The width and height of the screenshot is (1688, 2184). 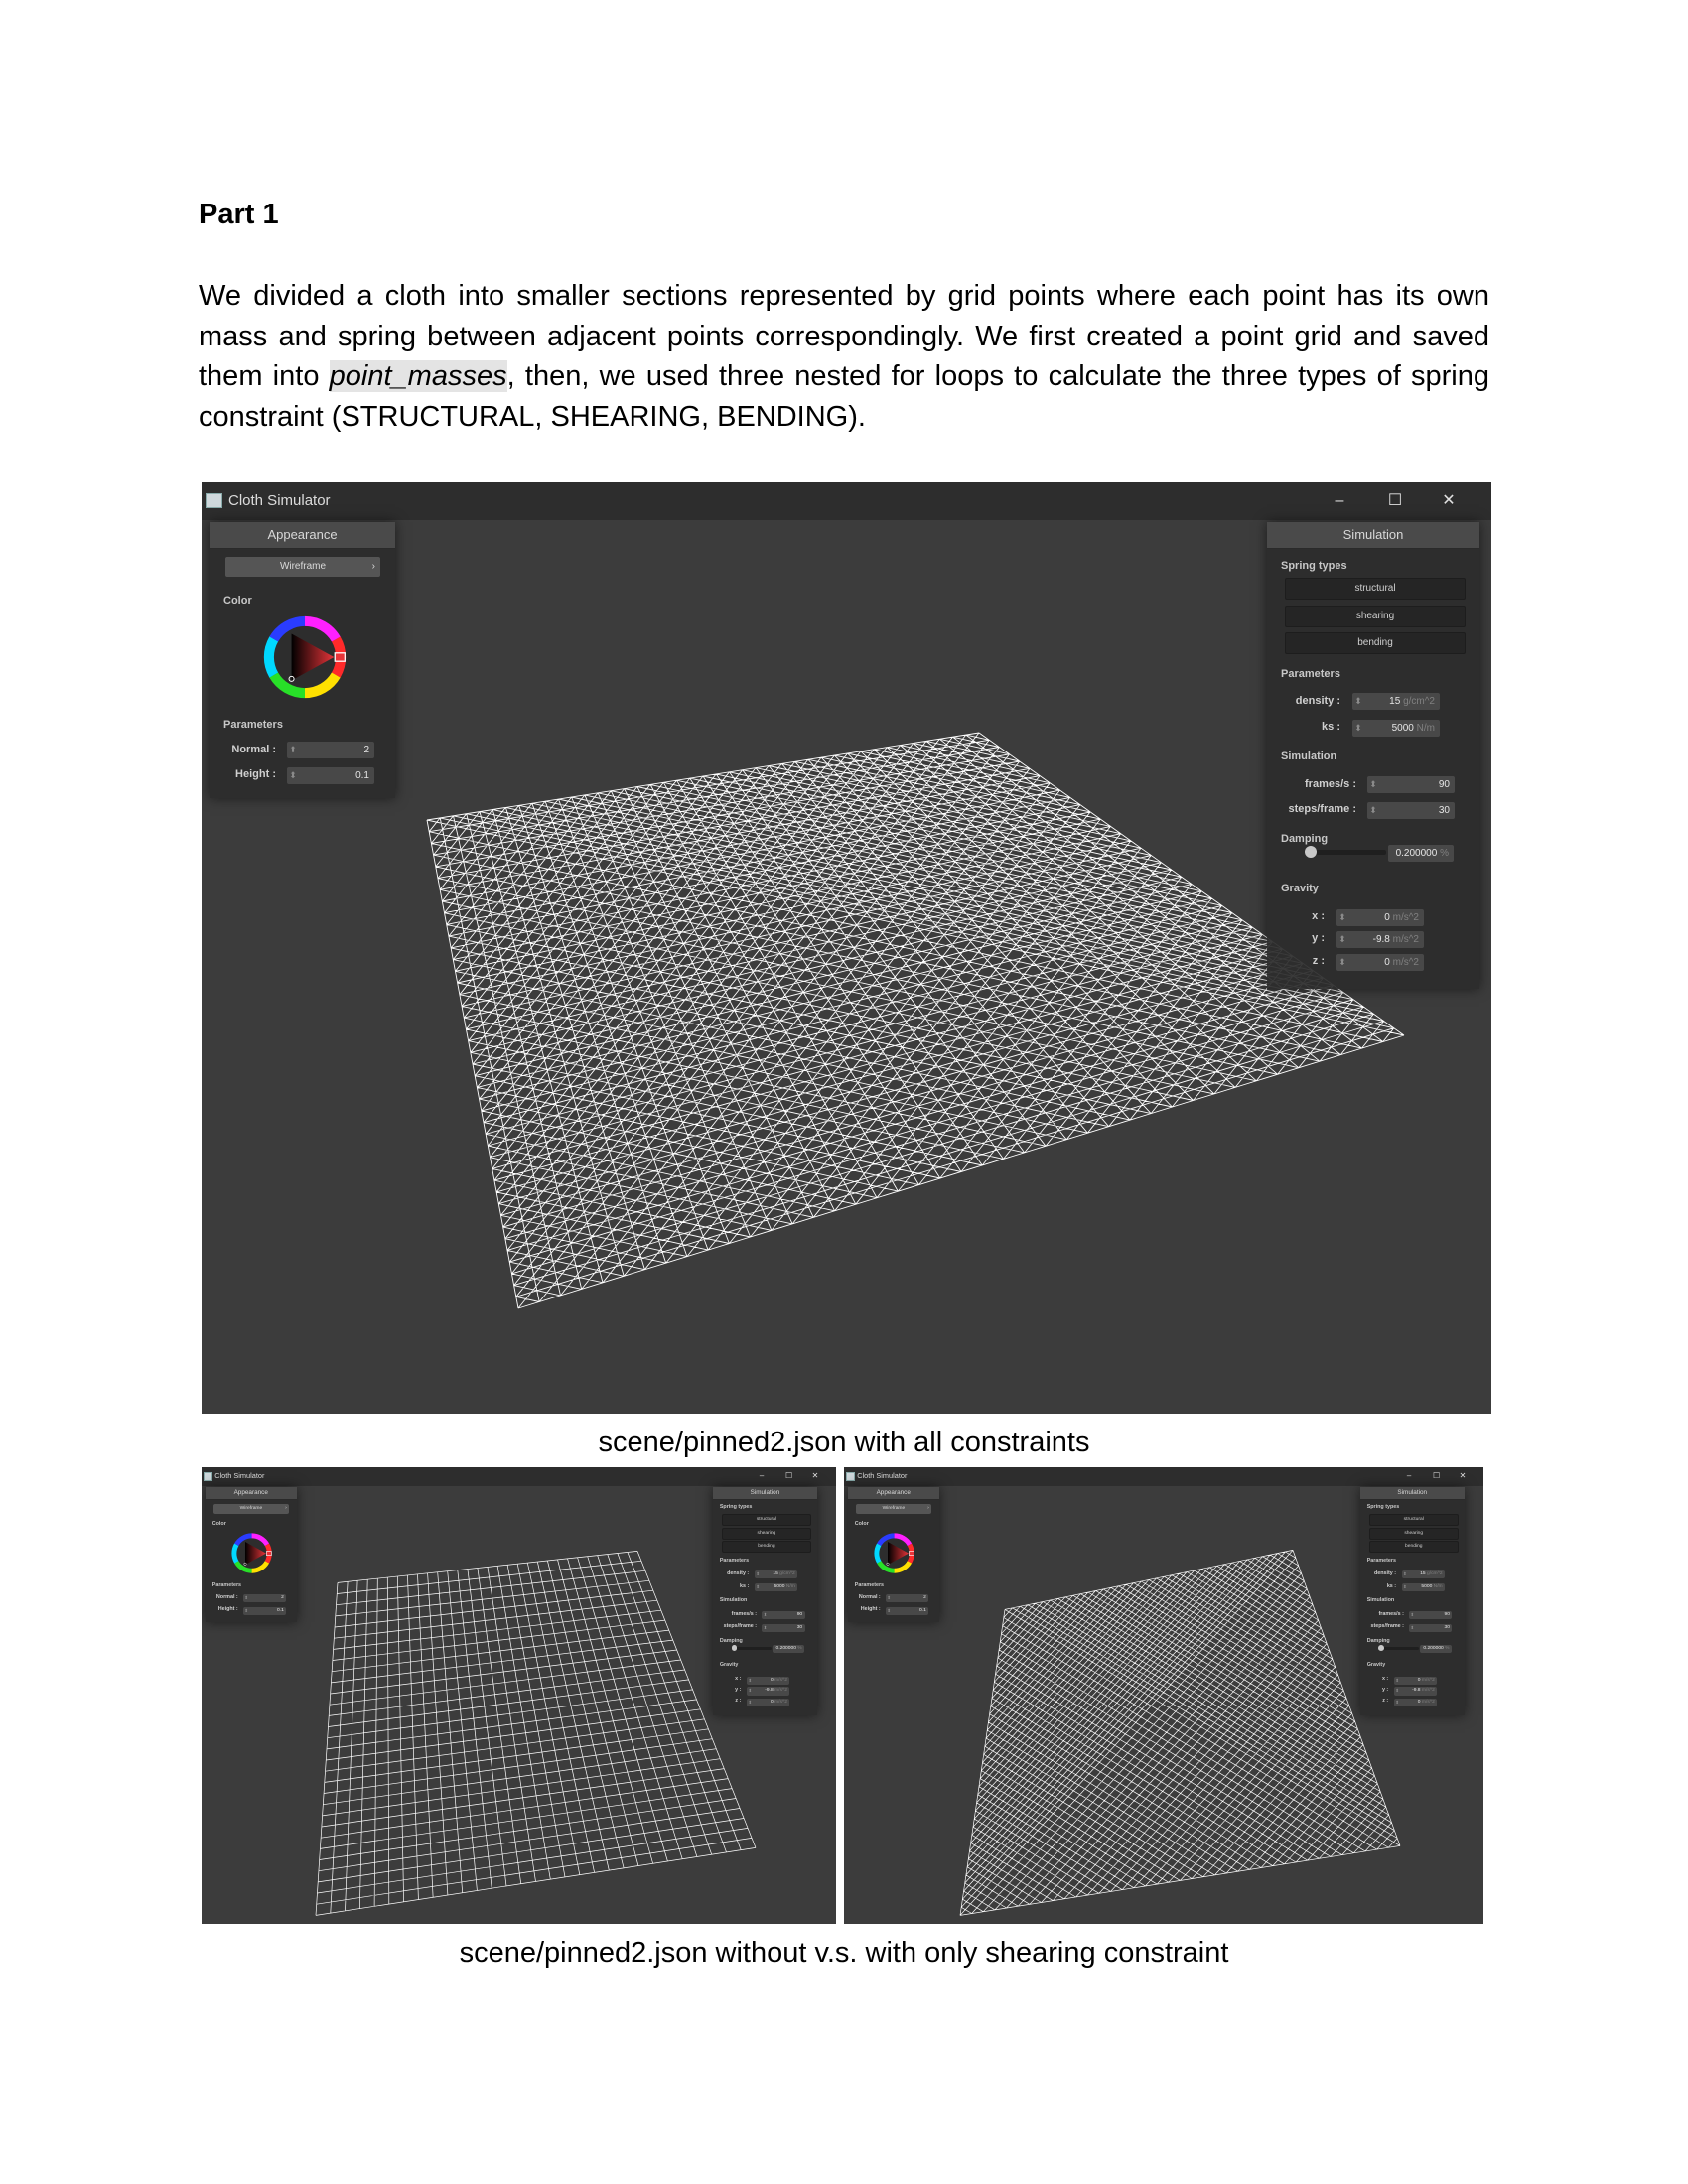 I want to click on code-term-point-masses: point_masses, so click(x=418, y=376).